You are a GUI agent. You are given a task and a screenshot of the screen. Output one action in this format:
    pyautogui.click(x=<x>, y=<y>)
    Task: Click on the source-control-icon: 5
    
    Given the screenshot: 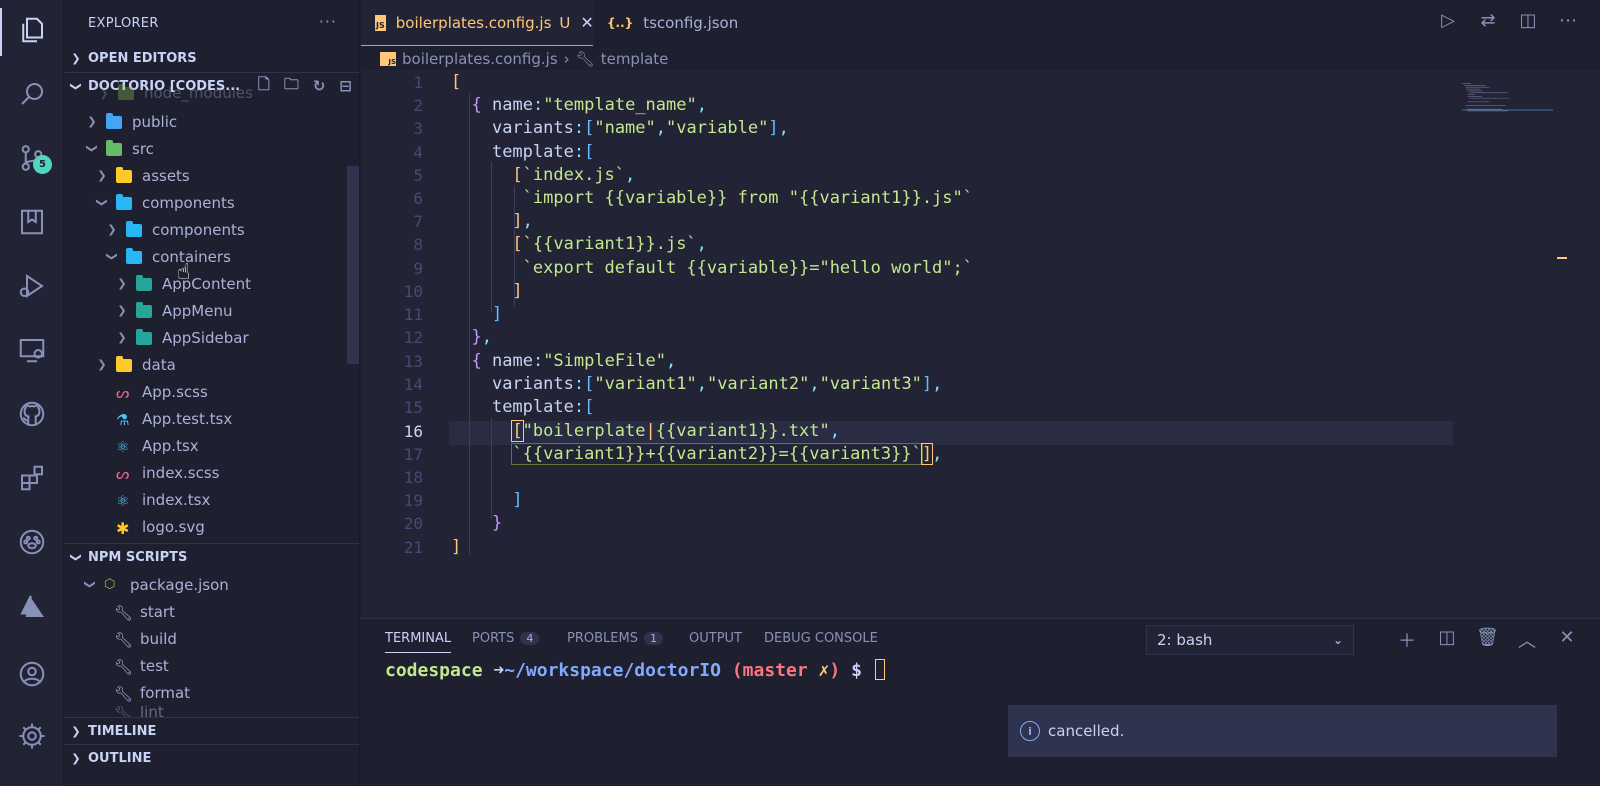 What is the action you would take?
    pyautogui.click(x=32, y=158)
    